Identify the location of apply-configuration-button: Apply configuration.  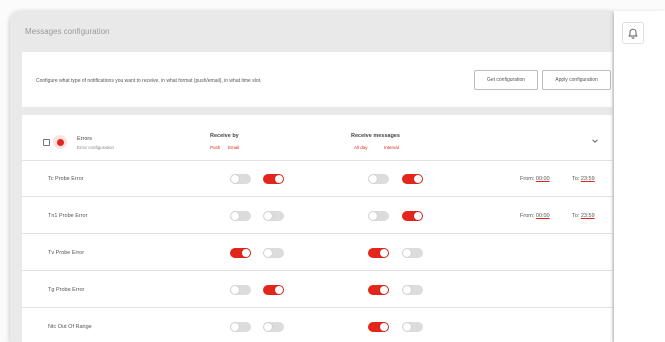
(576, 80).